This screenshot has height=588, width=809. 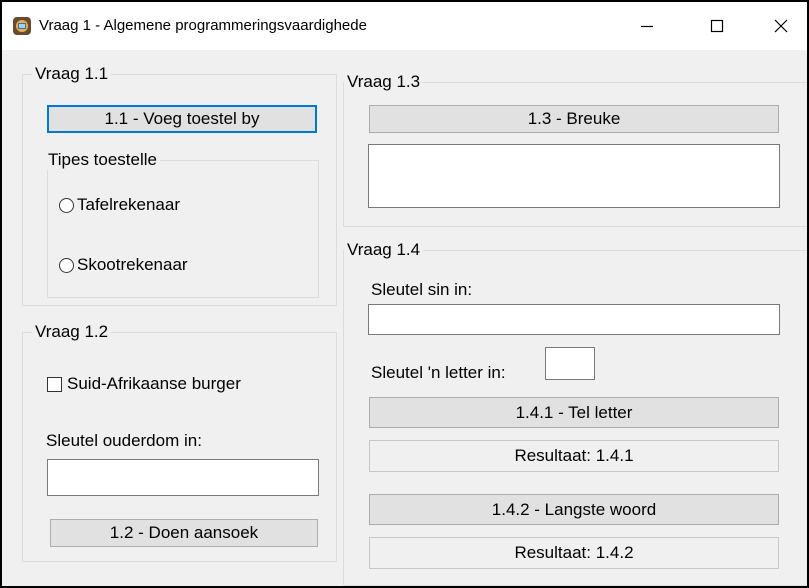 I want to click on doen-aansoek-button: 1.2 - Doen aansoek, so click(x=184, y=533).